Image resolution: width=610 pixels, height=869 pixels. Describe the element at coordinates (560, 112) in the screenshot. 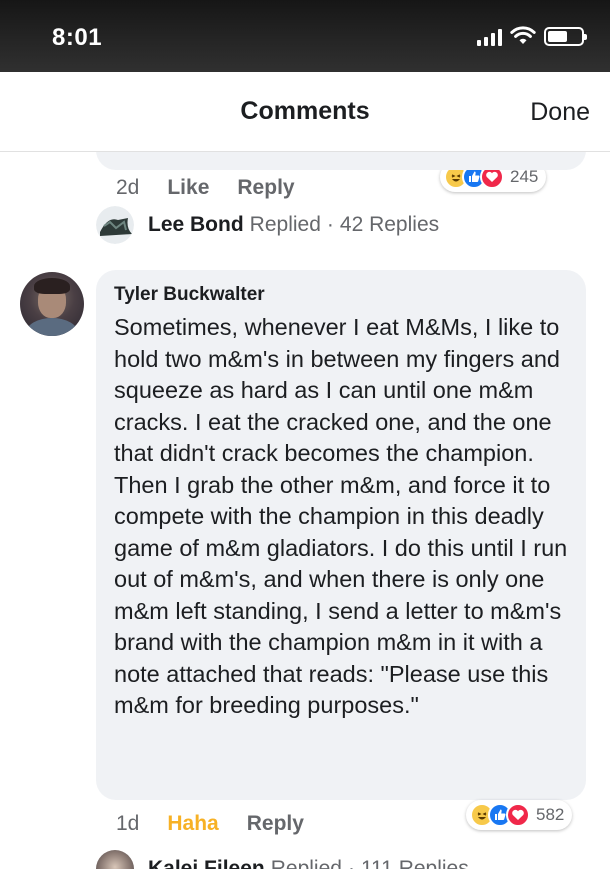

I see `done-button: Done` at that location.